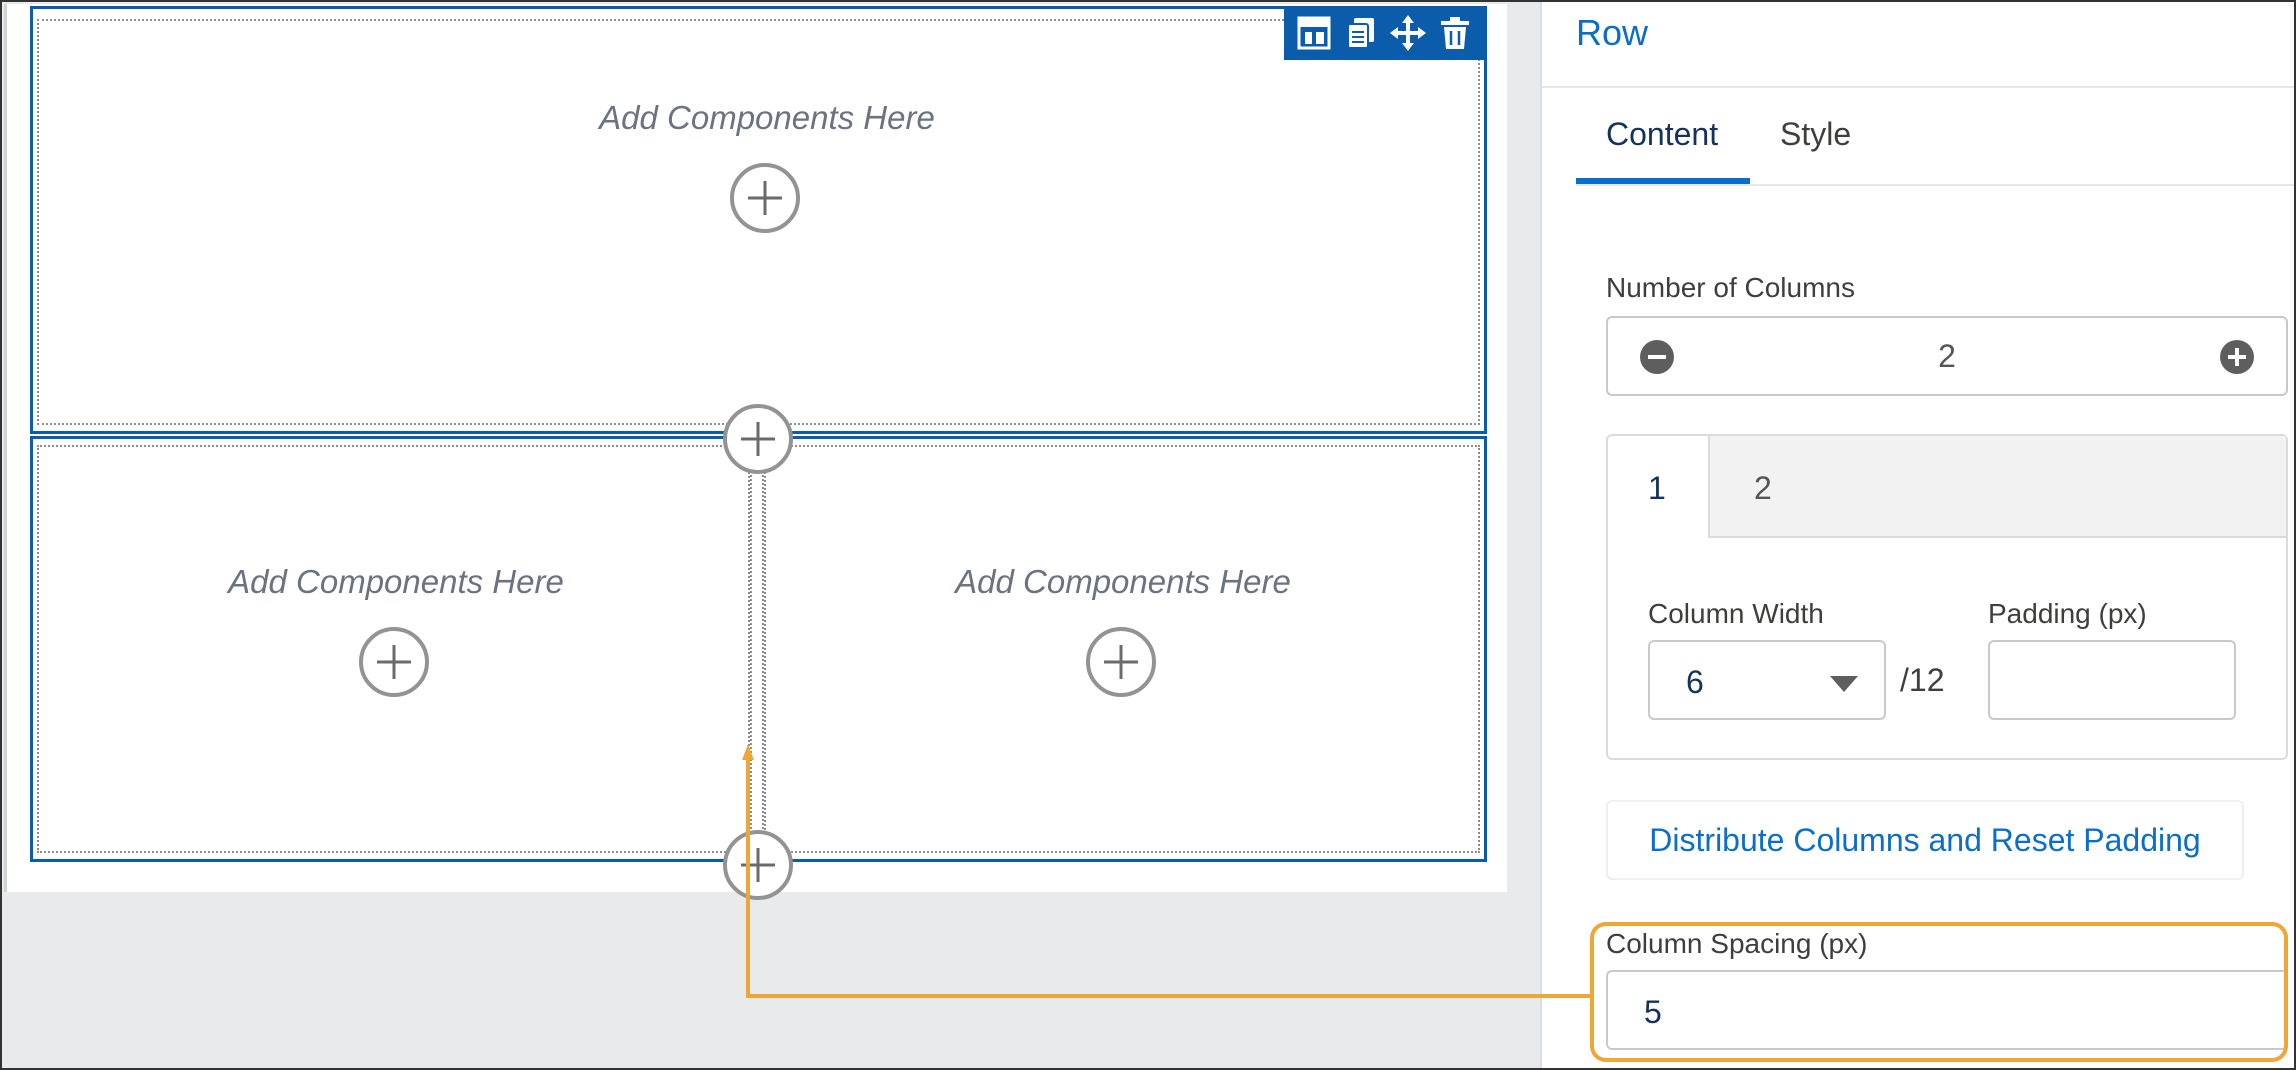  Describe the element at coordinates (1939, 992) in the screenshot. I see `callout-highlight-box` at that location.